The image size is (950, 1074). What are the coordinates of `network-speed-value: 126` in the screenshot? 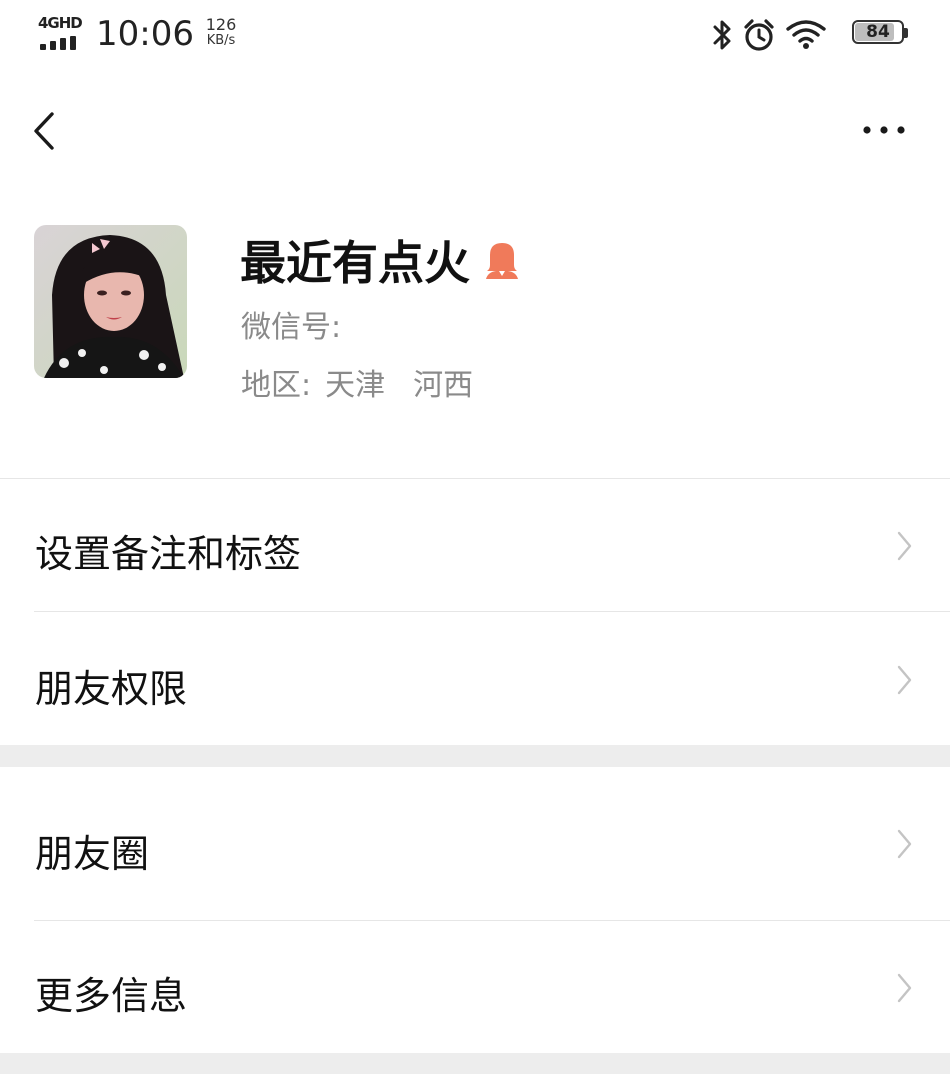 It's located at (221, 24).